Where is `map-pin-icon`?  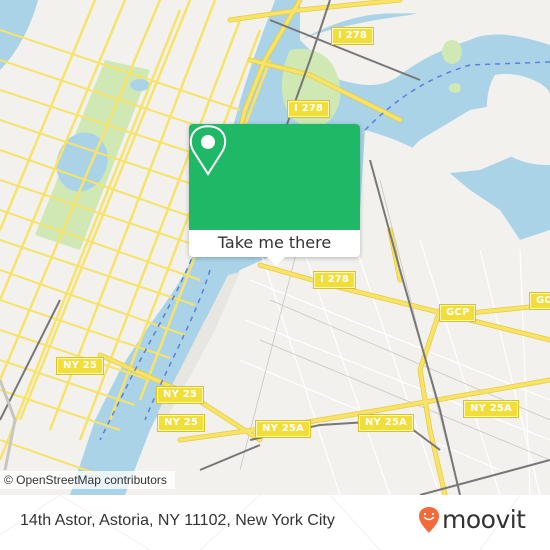 map-pin-icon is located at coordinates (208, 150).